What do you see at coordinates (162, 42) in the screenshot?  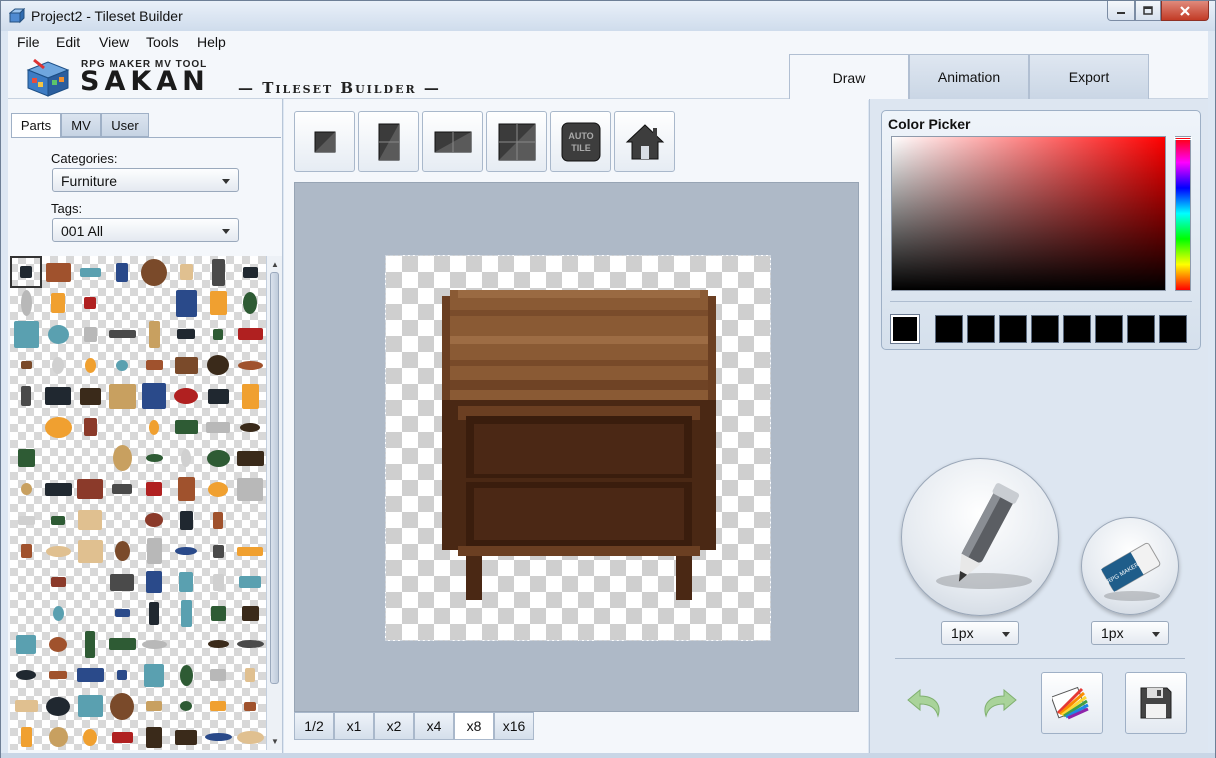 I see `menu-tools: Tools` at bounding box center [162, 42].